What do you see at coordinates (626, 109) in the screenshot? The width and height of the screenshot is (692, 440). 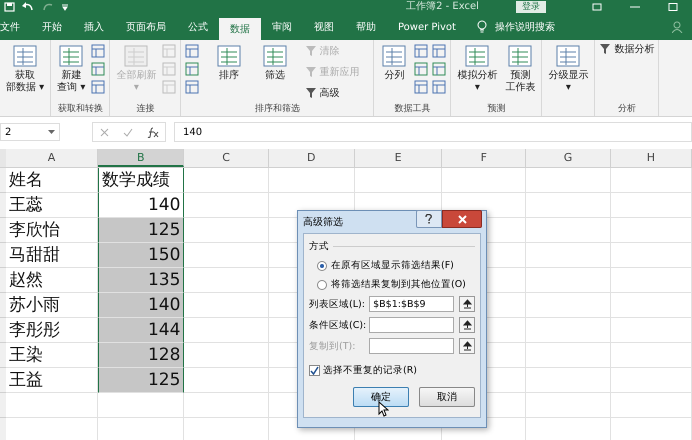 I see `group-label: 分析` at bounding box center [626, 109].